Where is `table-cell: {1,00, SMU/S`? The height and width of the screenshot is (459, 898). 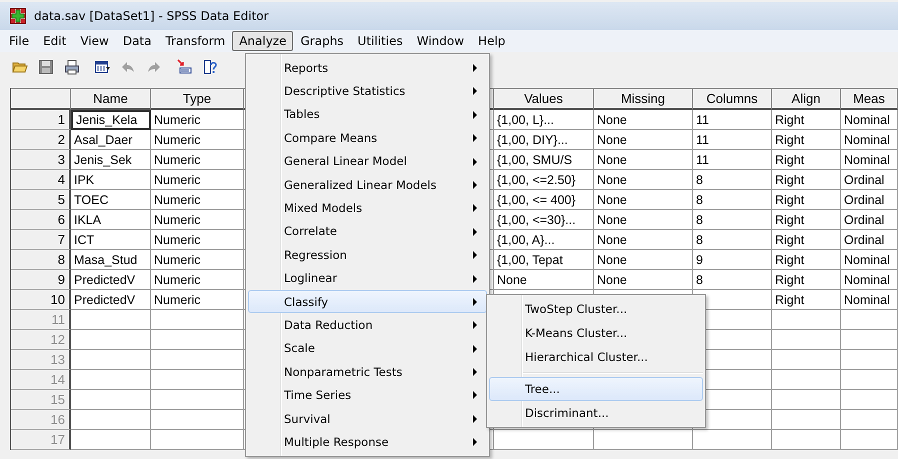
table-cell: {1,00, SMU/S is located at coordinates (544, 160).